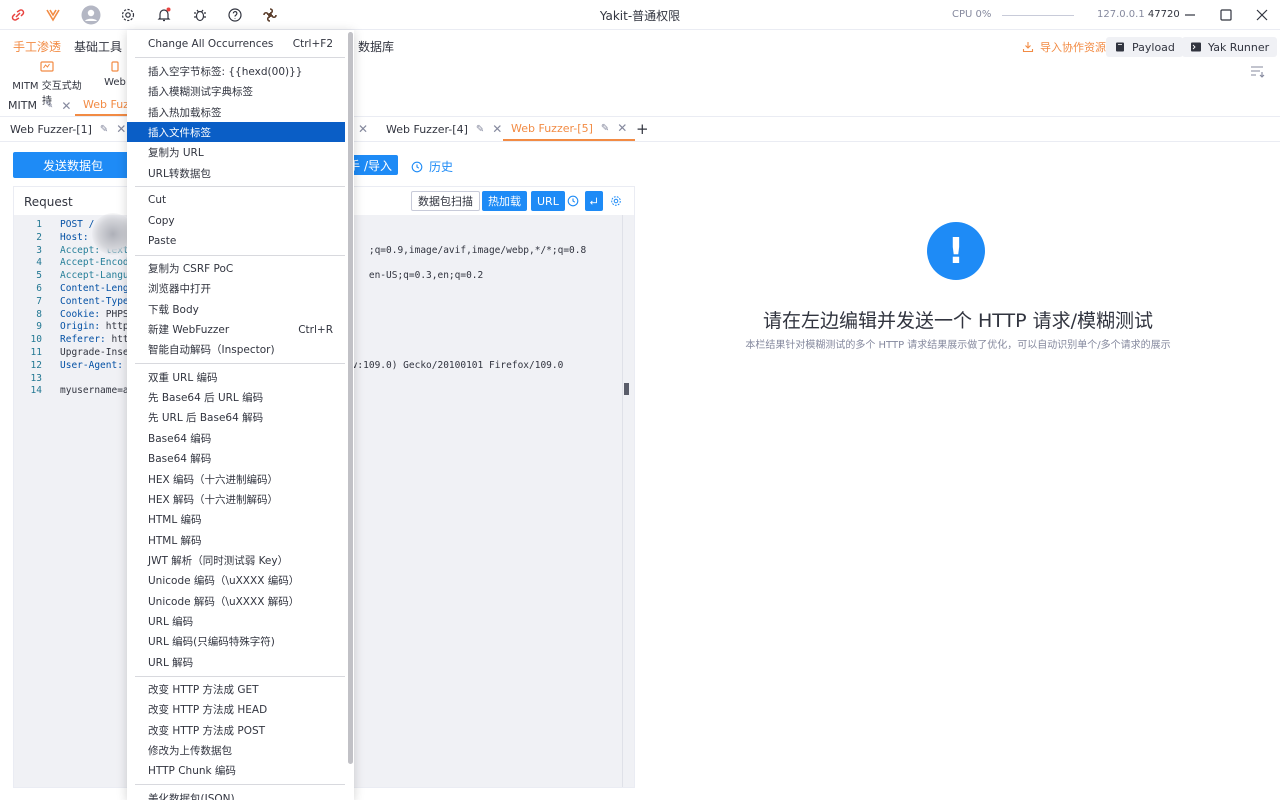 The width and height of the screenshot is (1280, 800). I want to click on context-menu-item: Change All Occurrences Ctrl+F2, so click(236, 44).